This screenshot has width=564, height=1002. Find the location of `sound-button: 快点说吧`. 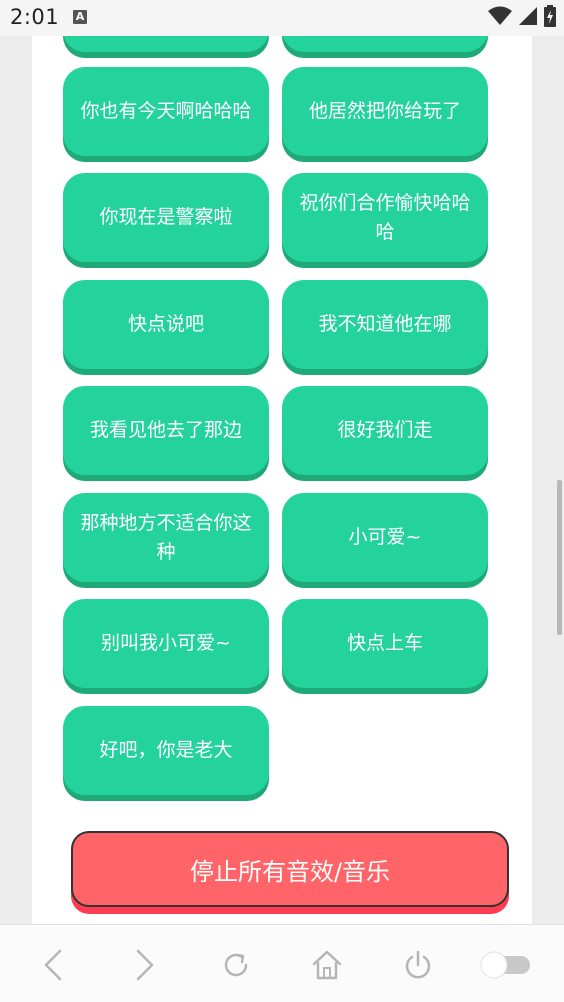

sound-button: 快点说吧 is located at coordinates (166, 324).